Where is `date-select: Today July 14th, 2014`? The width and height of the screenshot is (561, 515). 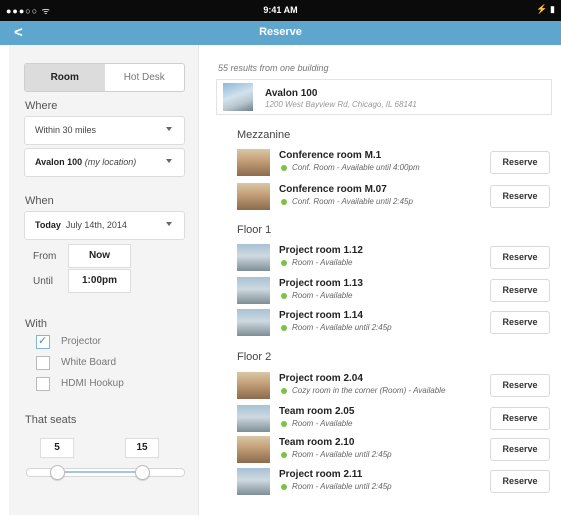 date-select: Today July 14th, 2014 is located at coordinates (104, 225).